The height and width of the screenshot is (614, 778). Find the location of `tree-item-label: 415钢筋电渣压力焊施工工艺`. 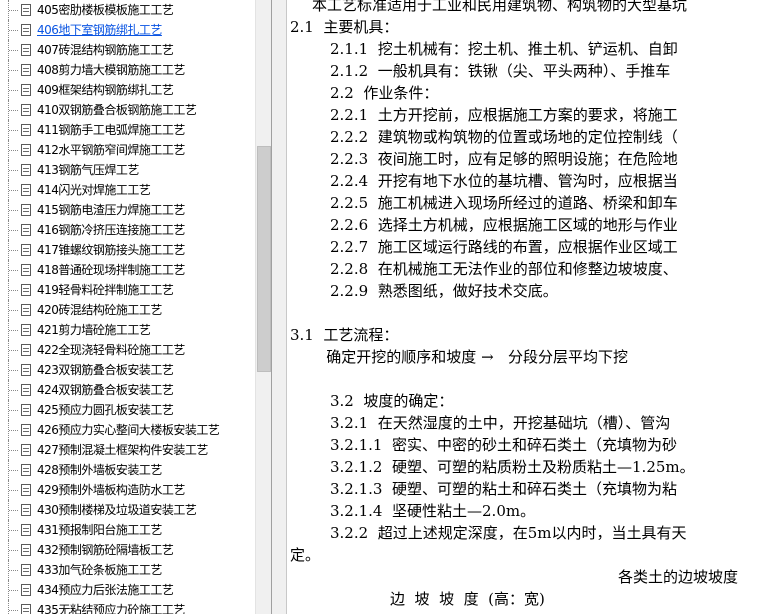

tree-item-label: 415钢筋电渣压力焊施工工艺 is located at coordinates (111, 210).